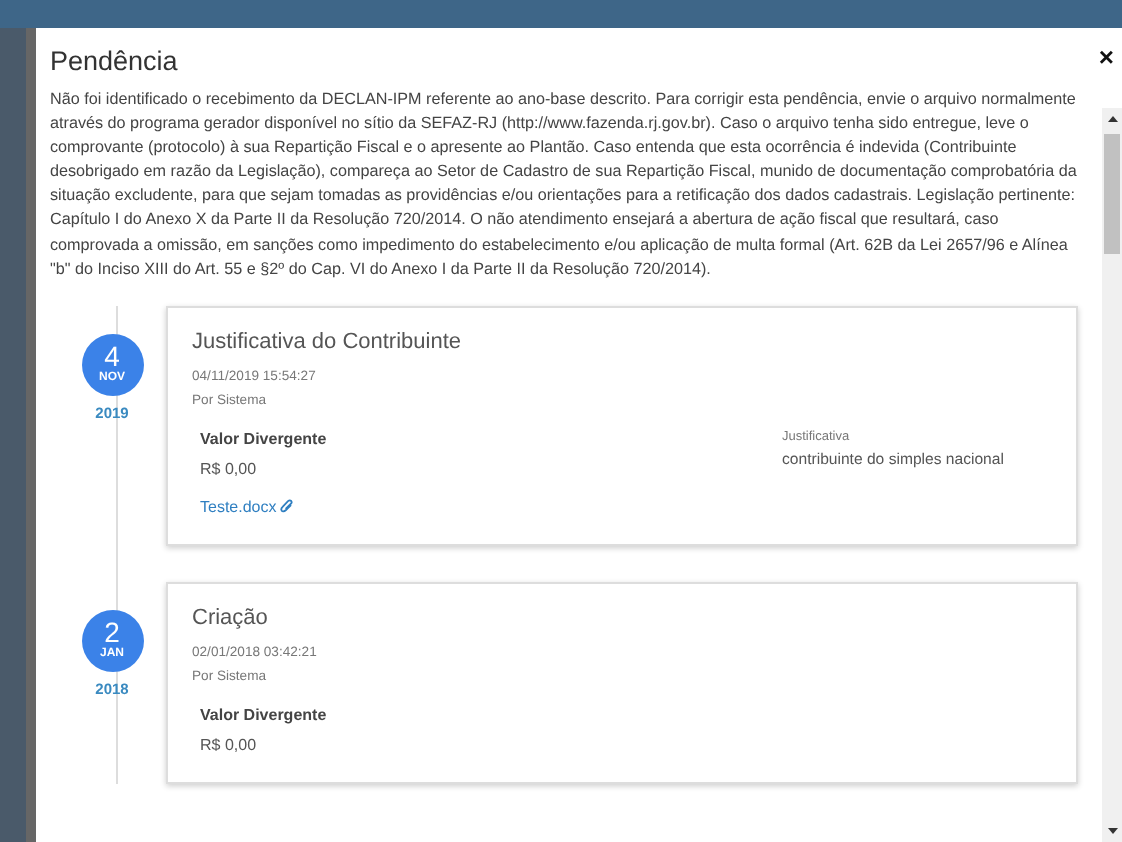  What do you see at coordinates (1112, 475) in the screenshot?
I see `scrollbar` at bounding box center [1112, 475].